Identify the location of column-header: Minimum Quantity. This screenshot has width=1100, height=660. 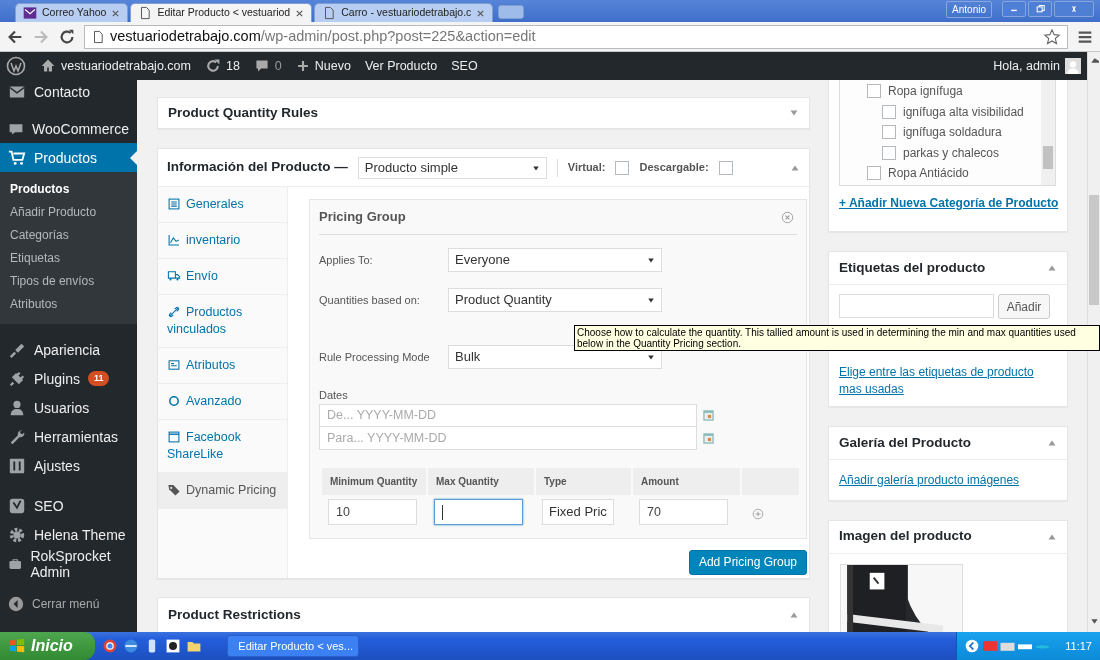
(374, 481).